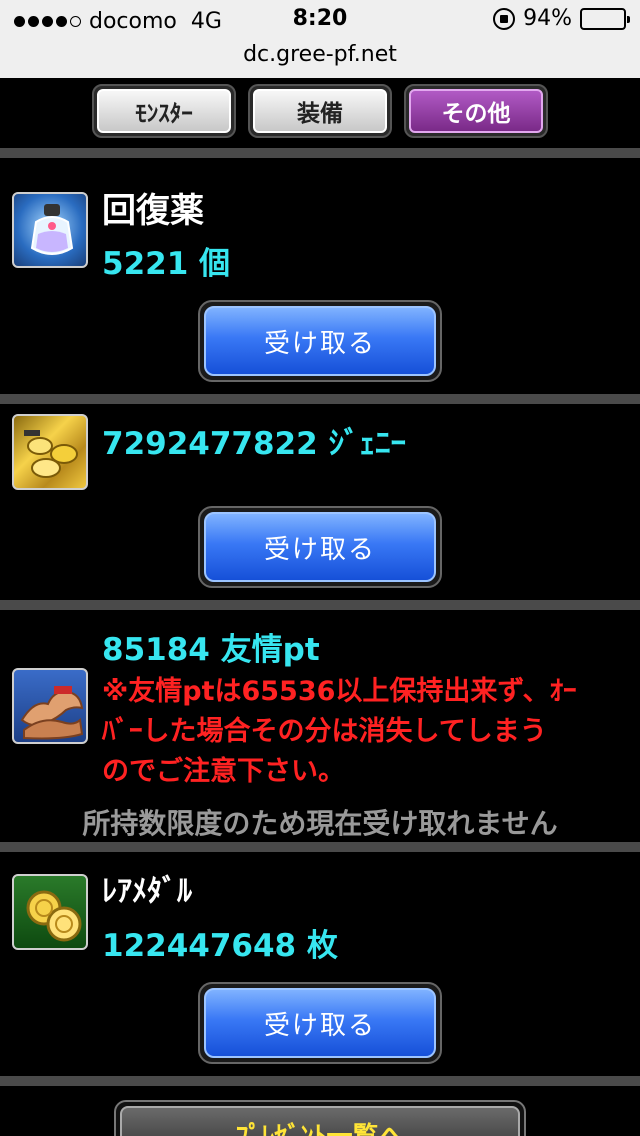 Image resolution: width=640 pixels, height=1136 pixels. I want to click on status-bar: docomo 4G 8:20 94%, so click(320, 20).